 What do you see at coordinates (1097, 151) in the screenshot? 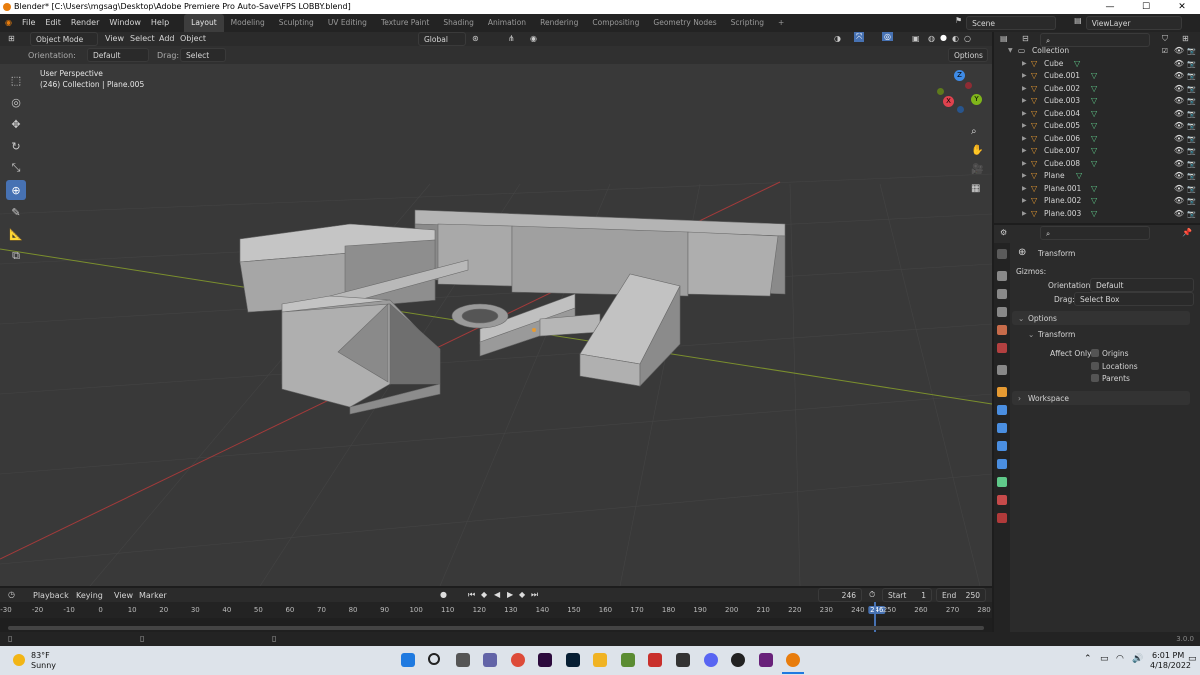
I see `outliner-item: ▶ ▽ Cube.007 ▽ 👁 📷` at bounding box center [1097, 151].